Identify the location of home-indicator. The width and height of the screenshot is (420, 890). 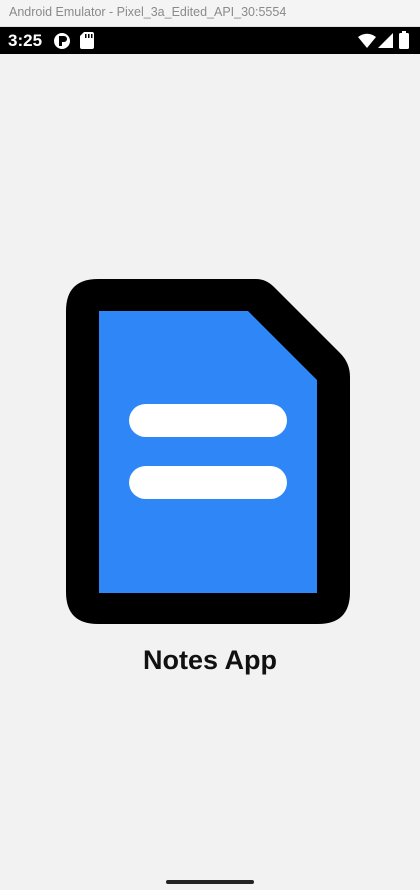
(210, 882).